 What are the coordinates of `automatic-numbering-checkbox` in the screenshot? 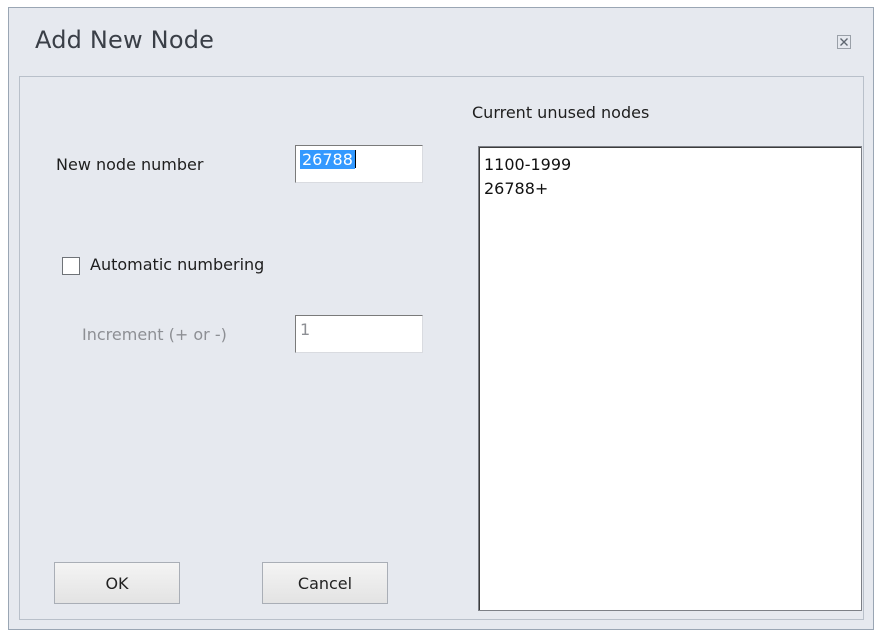 It's located at (71, 266).